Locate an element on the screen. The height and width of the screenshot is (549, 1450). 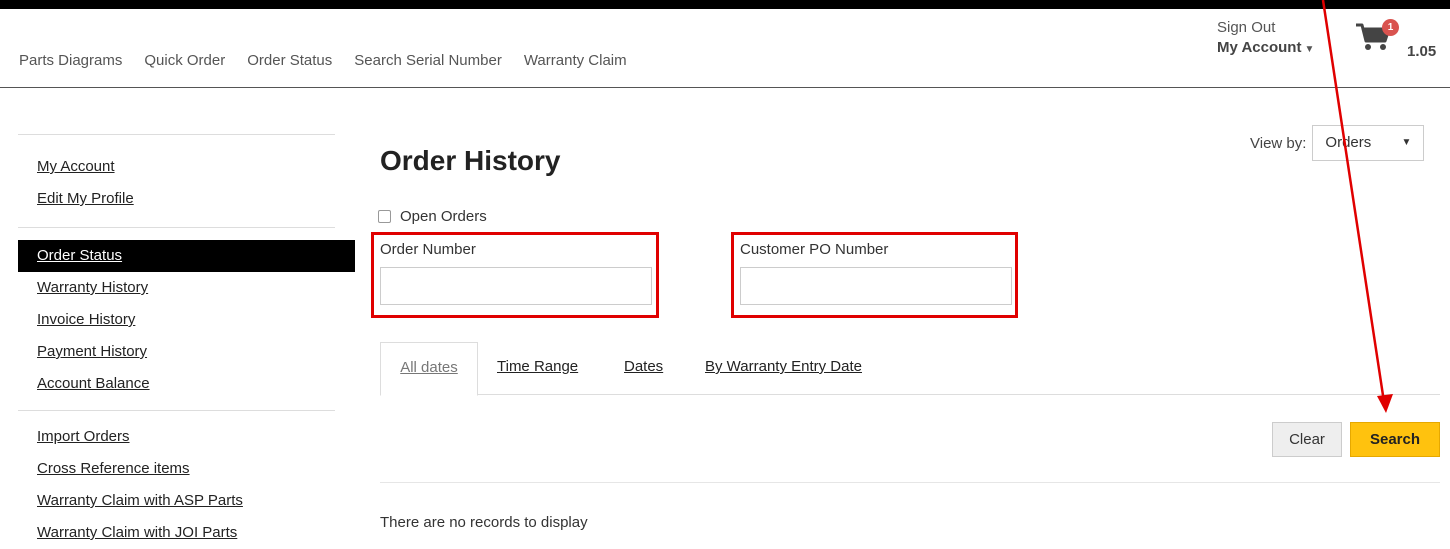
open-orders-checkbox is located at coordinates (384, 216).